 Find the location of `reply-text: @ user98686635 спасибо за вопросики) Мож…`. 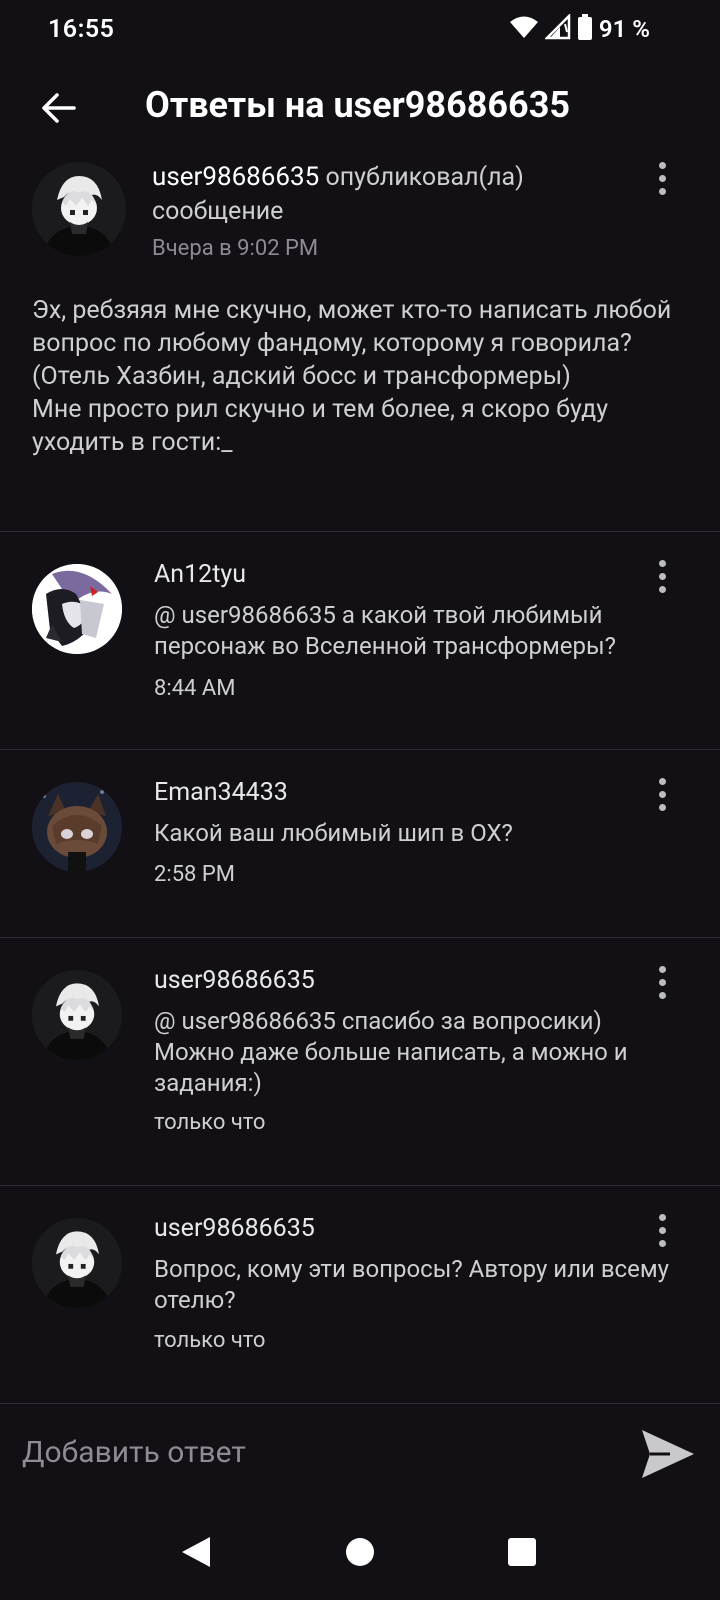

reply-text: @ user98686635 спасибо за вопросики) Мож… is located at coordinates (391, 1052).